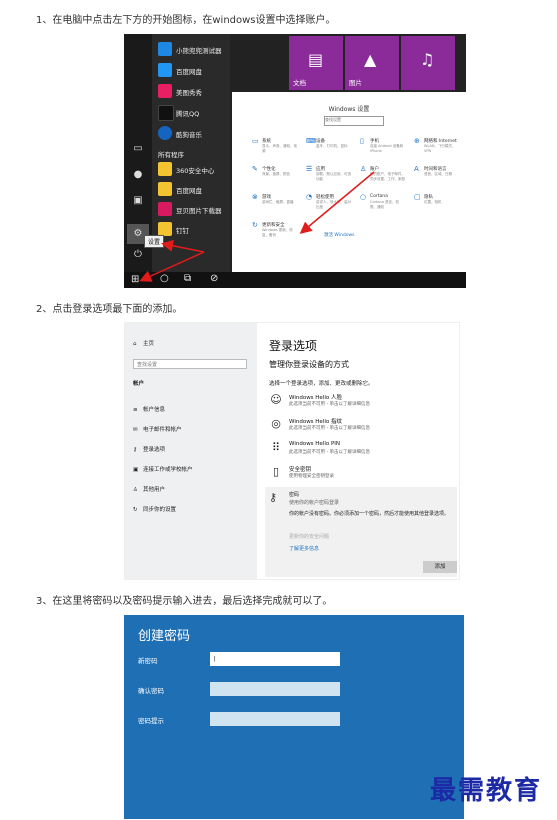 This screenshot has height=820, width=557. Describe the element at coordinates (135, 430) in the screenshot. I see `mail-icon: ✉` at that location.